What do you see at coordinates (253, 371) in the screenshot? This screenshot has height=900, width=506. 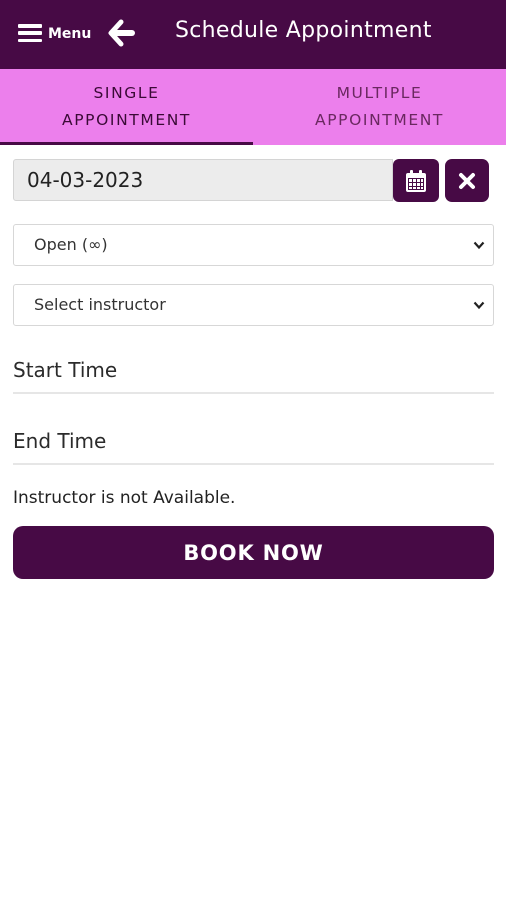 I see `start-time-field: Start Time` at bounding box center [253, 371].